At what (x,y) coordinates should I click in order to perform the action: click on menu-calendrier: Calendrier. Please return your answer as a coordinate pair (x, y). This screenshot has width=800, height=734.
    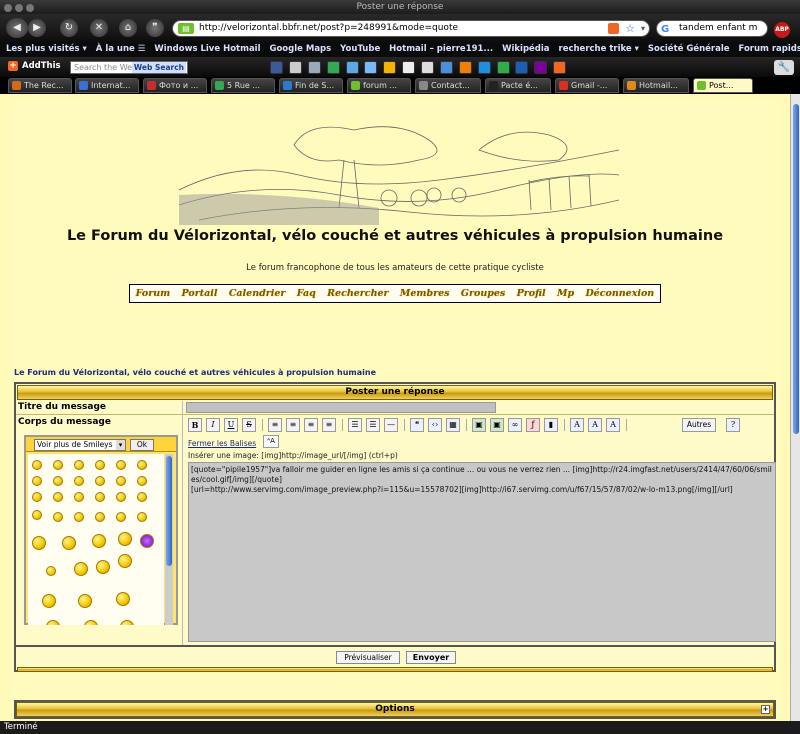
    Looking at the image, I should click on (257, 293).